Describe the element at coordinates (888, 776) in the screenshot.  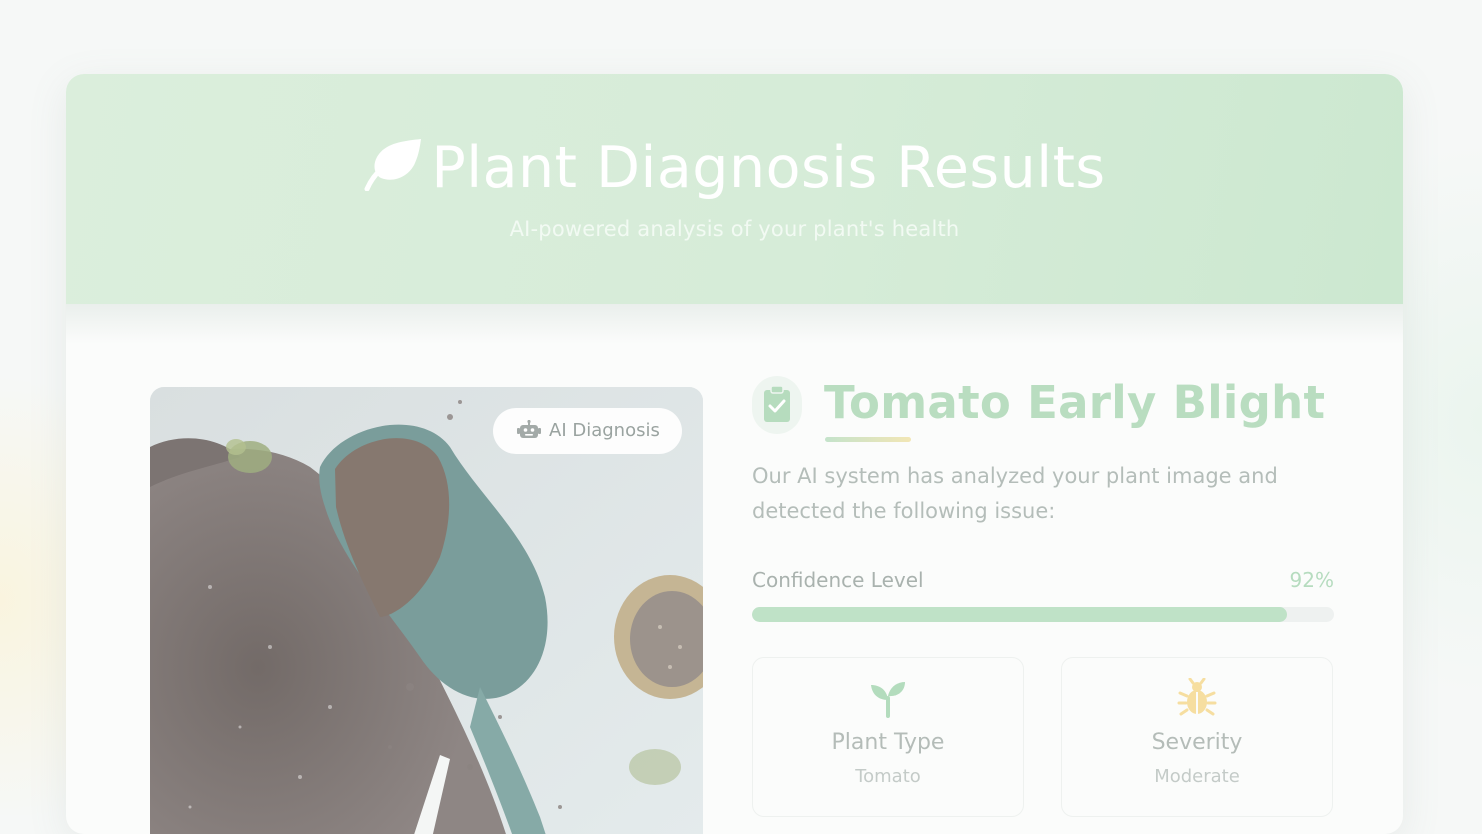
I see `plant-type-value: Tomato` at that location.